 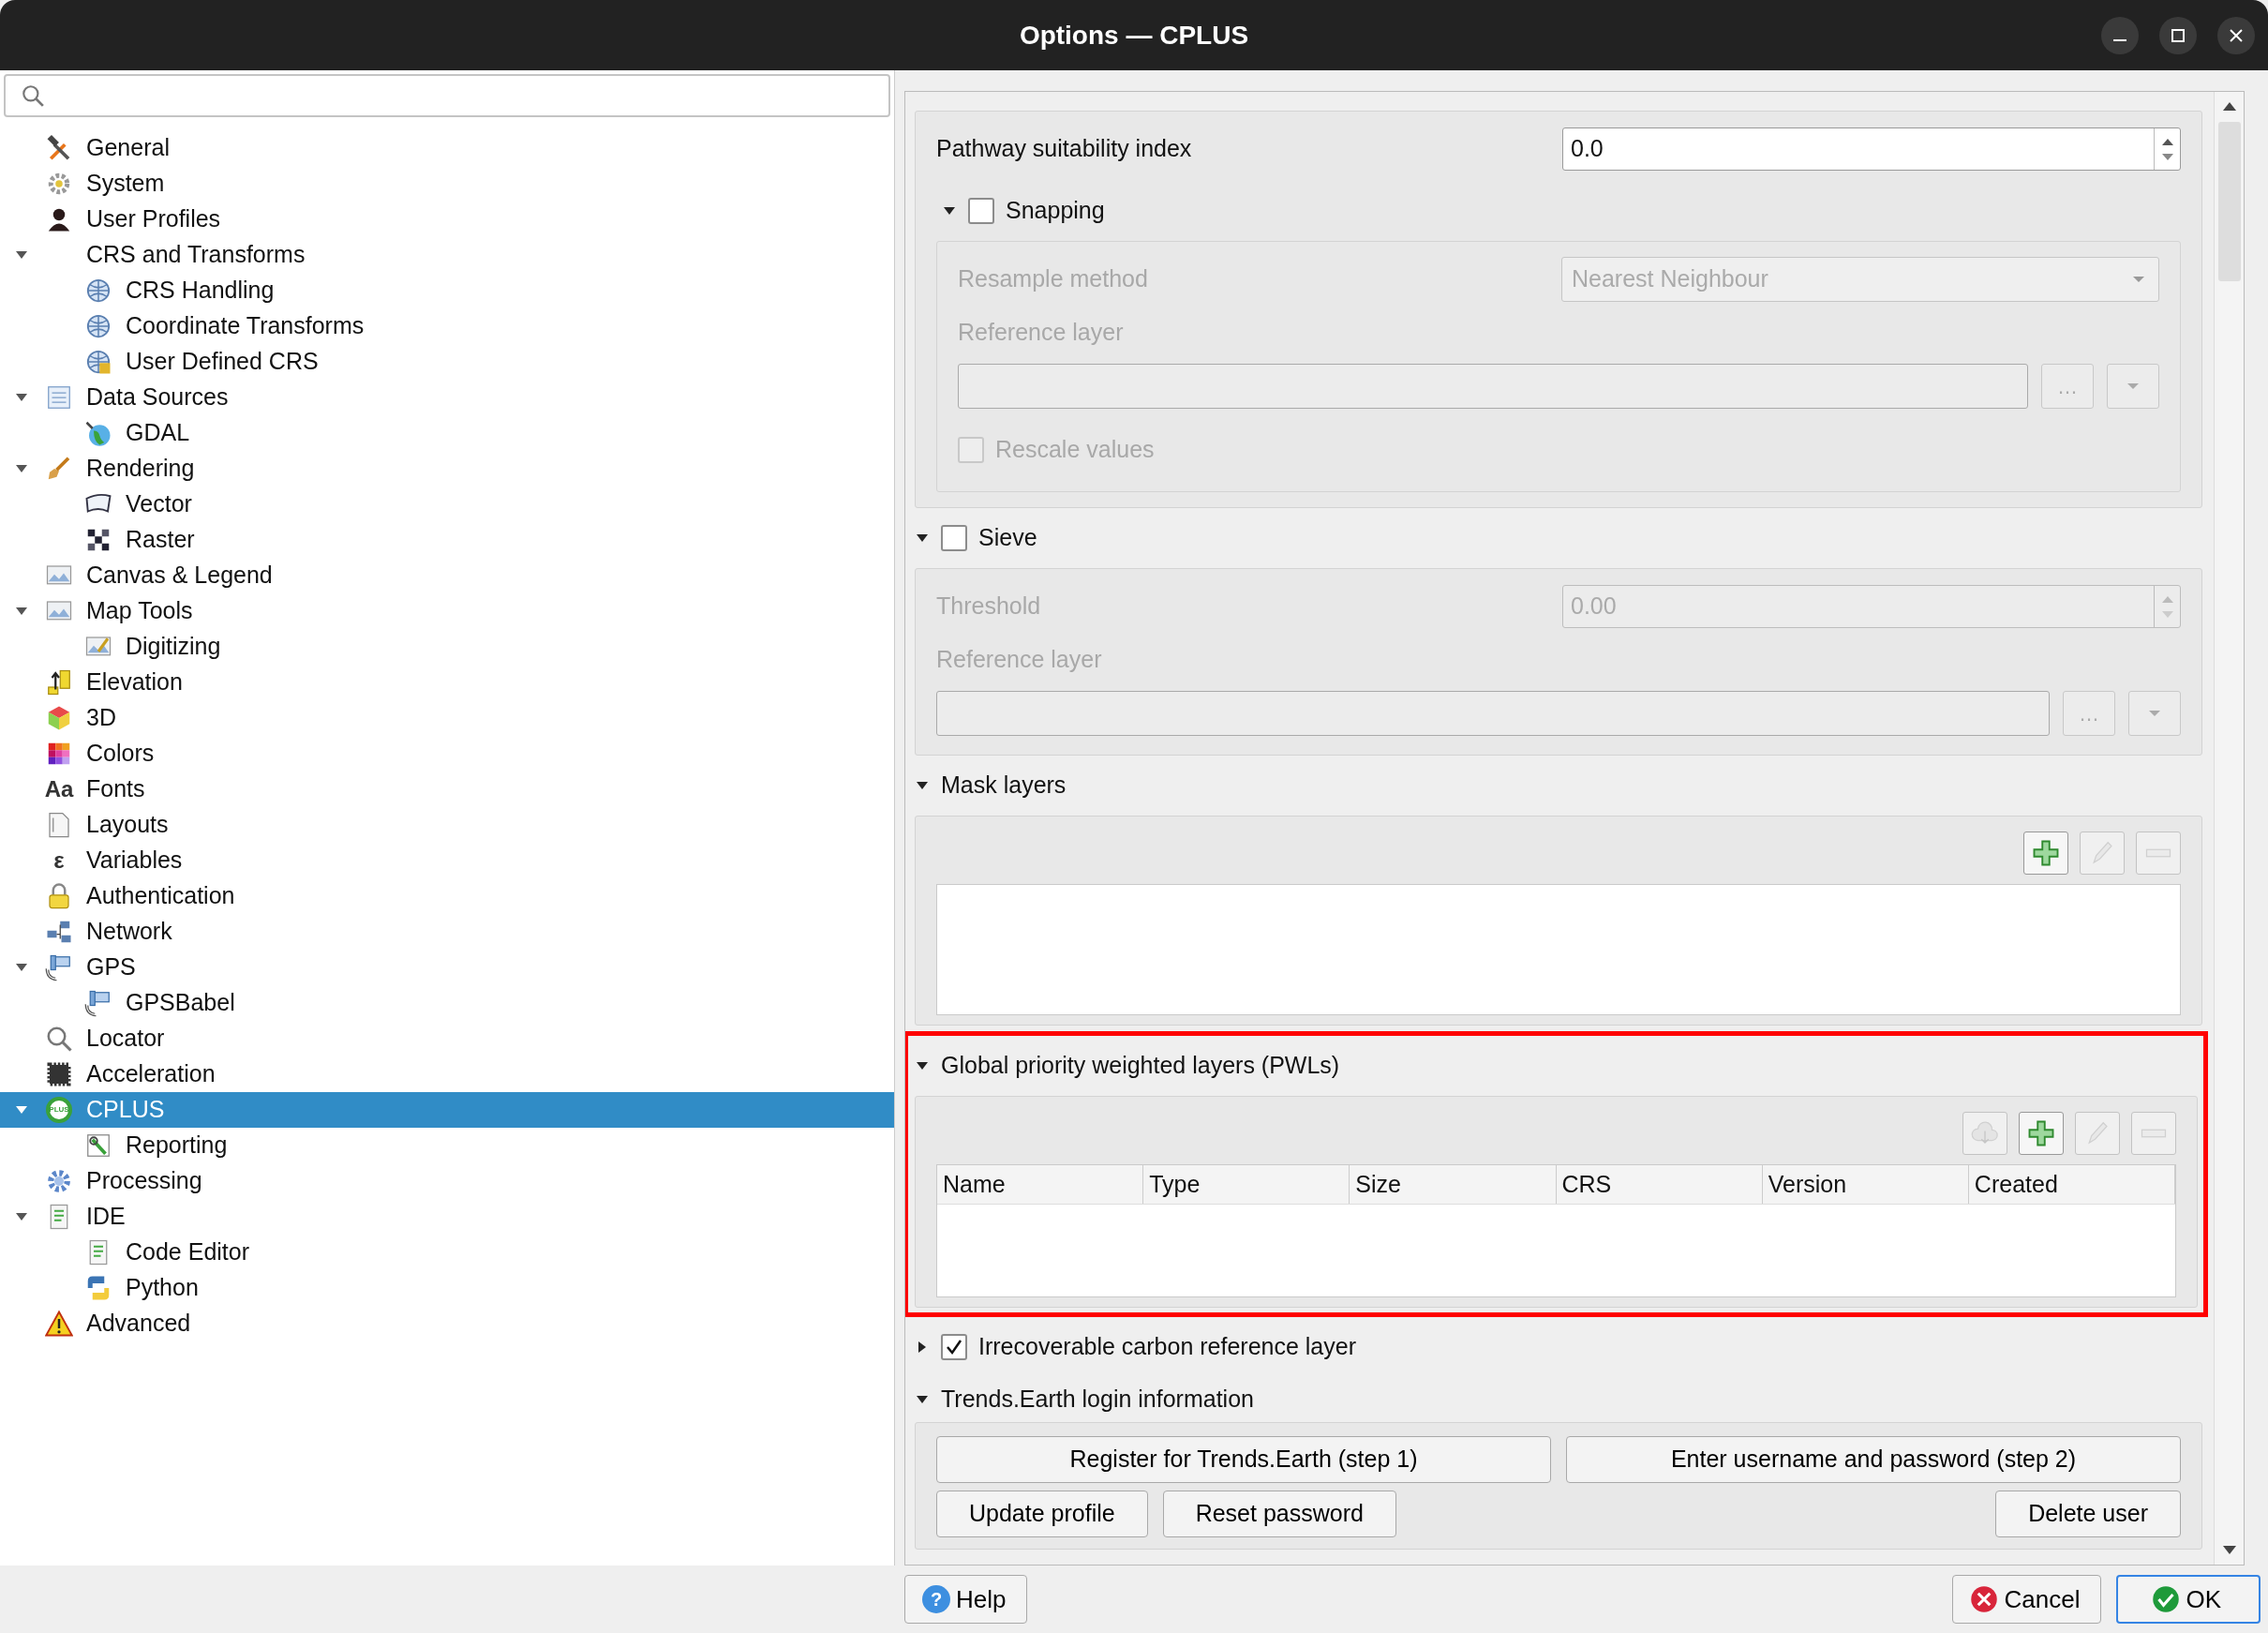 What do you see at coordinates (447, 184) in the screenshot?
I see `tree-item: System` at bounding box center [447, 184].